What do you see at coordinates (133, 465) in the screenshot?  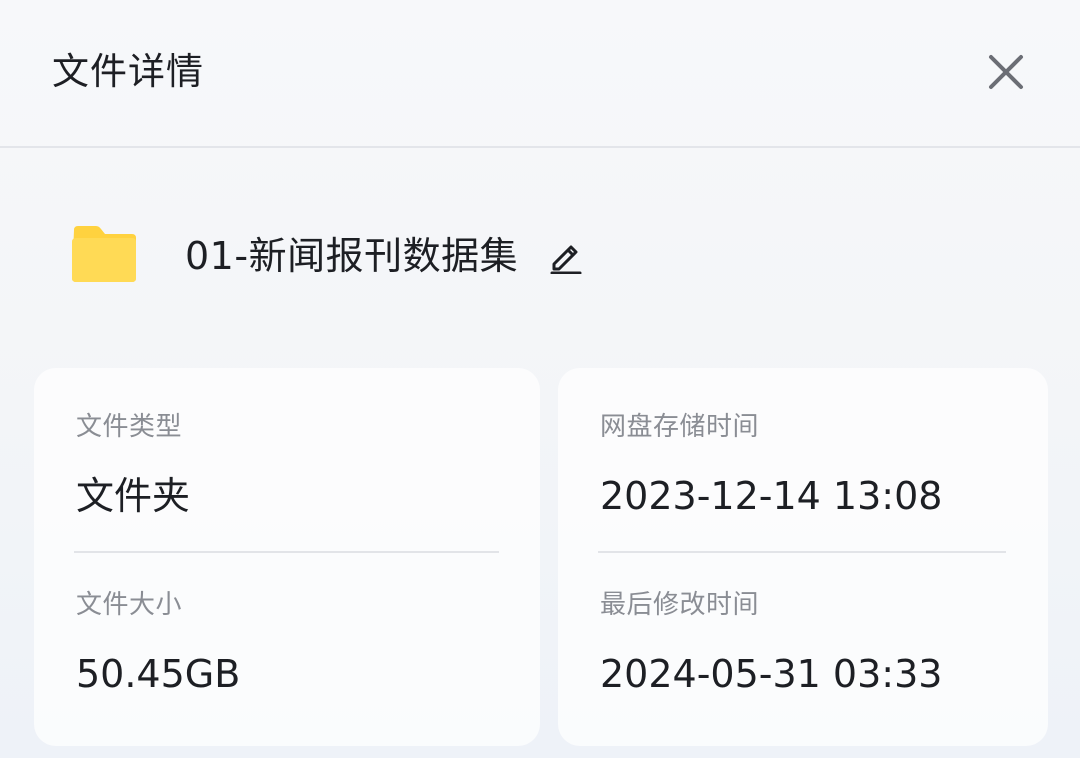 I see `file-type-field: 文件类型 文件夹` at bounding box center [133, 465].